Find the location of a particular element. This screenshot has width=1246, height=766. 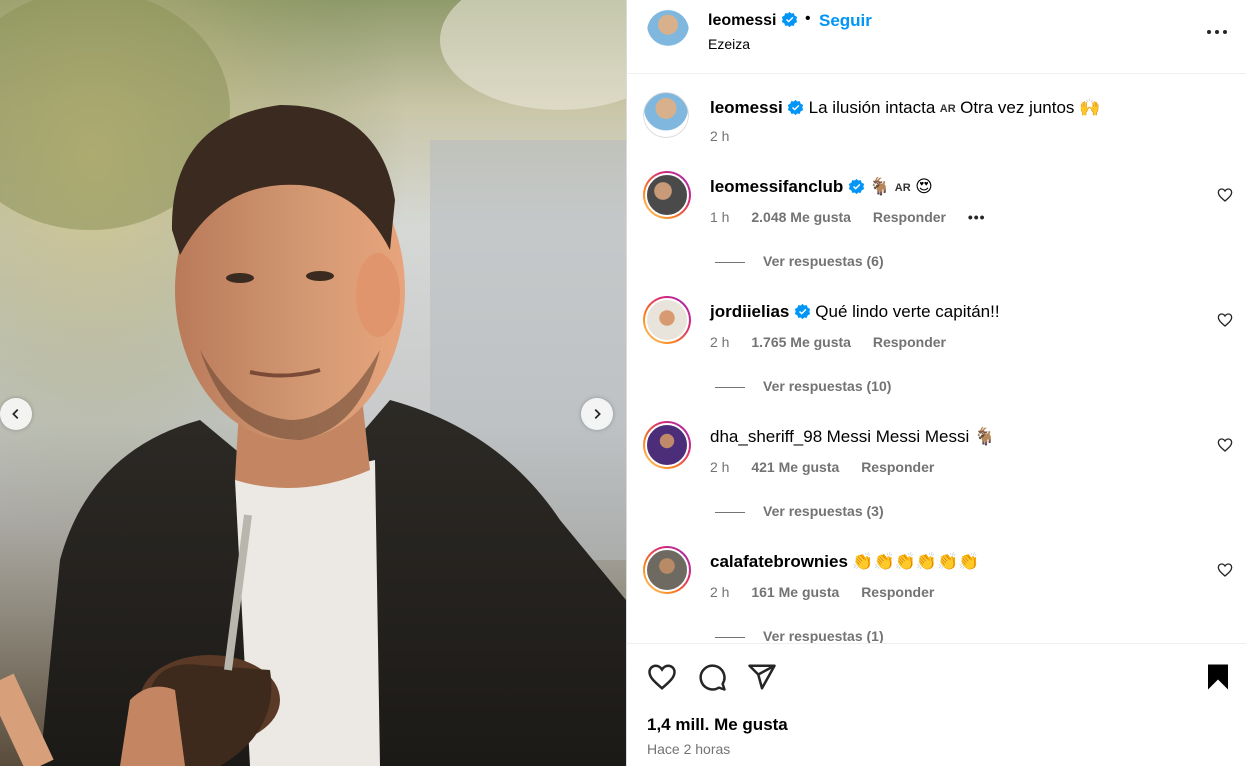

chevron-left-icon is located at coordinates (15, 414).